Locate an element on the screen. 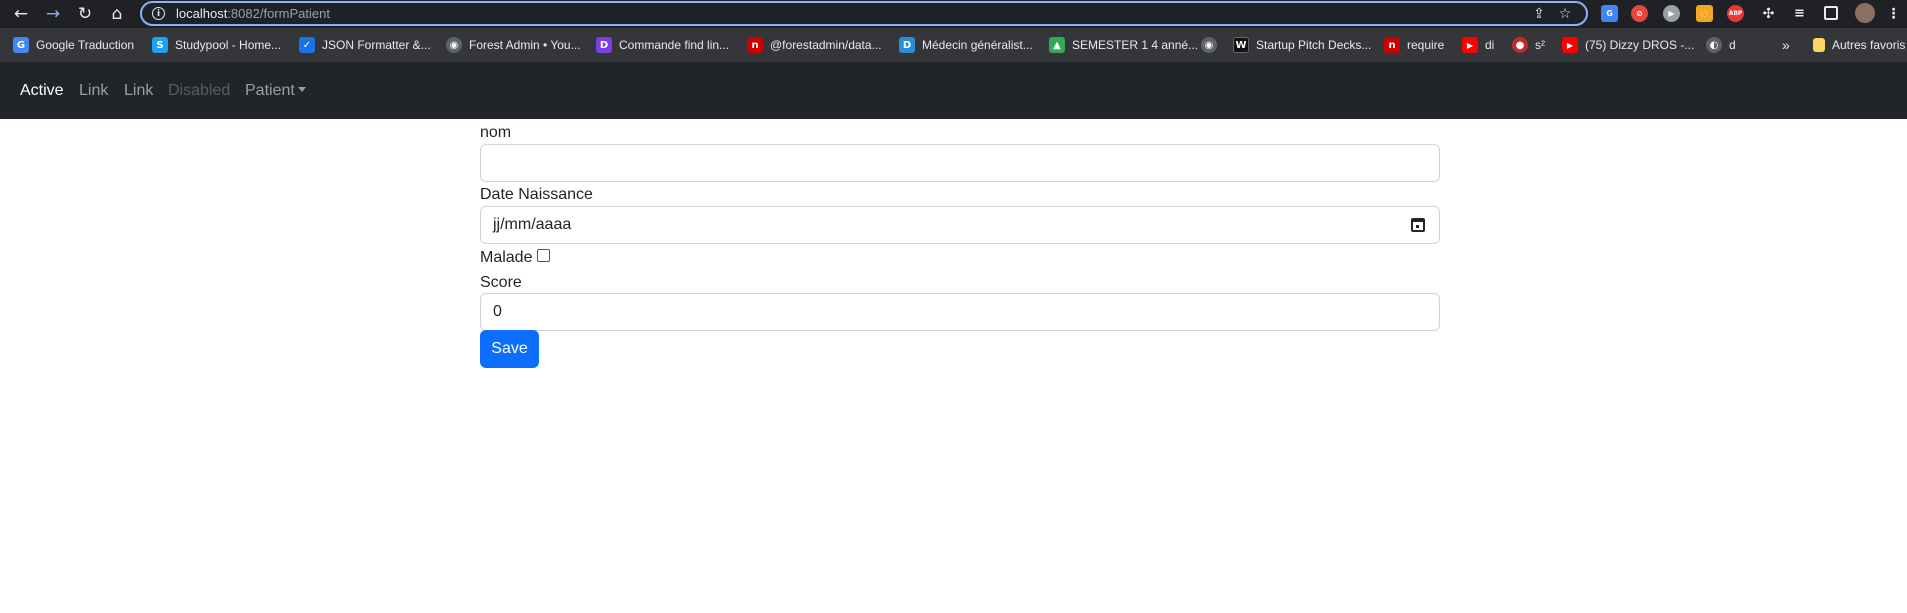 The width and height of the screenshot is (1907, 613). play-extension-icon: ▶ is located at coordinates (1671, 13).